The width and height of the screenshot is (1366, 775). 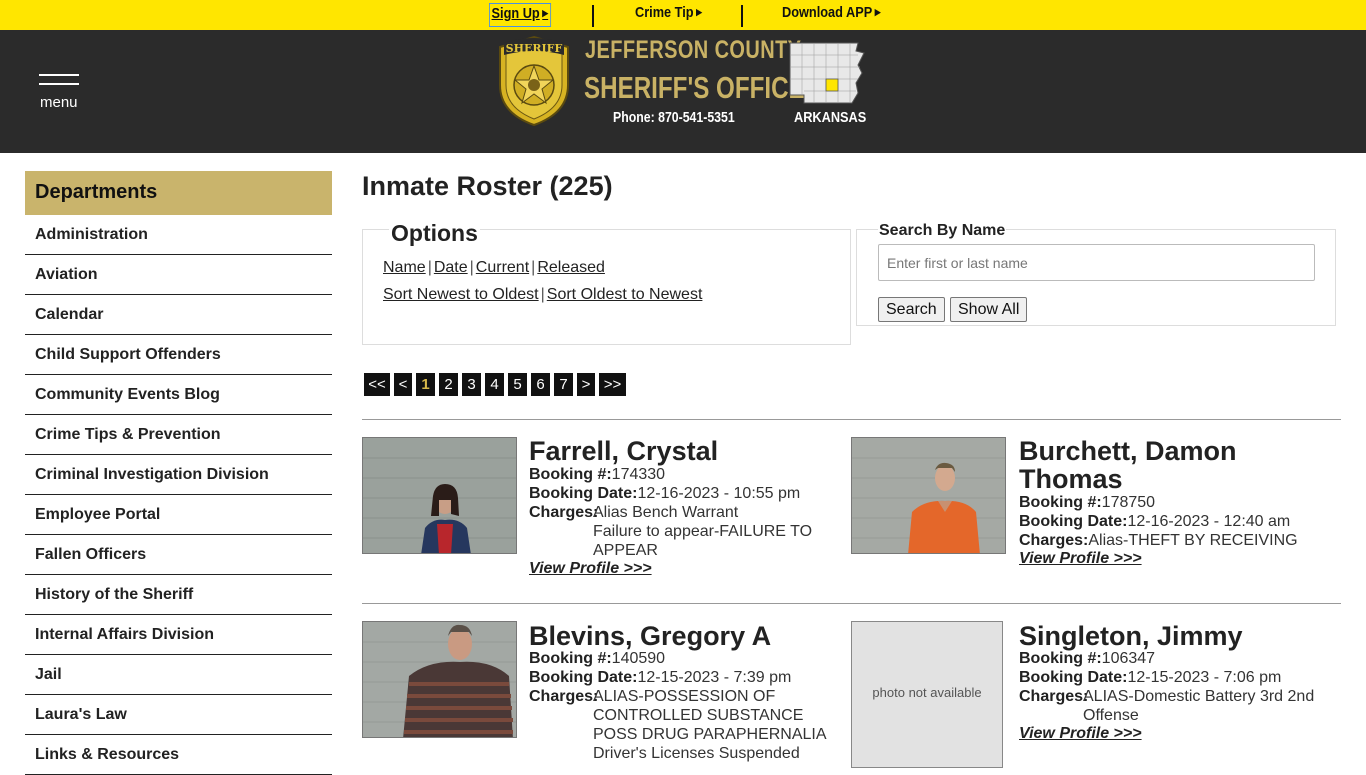 I want to click on crime-tip-link: Crime Tip ▶, so click(x=668, y=16).